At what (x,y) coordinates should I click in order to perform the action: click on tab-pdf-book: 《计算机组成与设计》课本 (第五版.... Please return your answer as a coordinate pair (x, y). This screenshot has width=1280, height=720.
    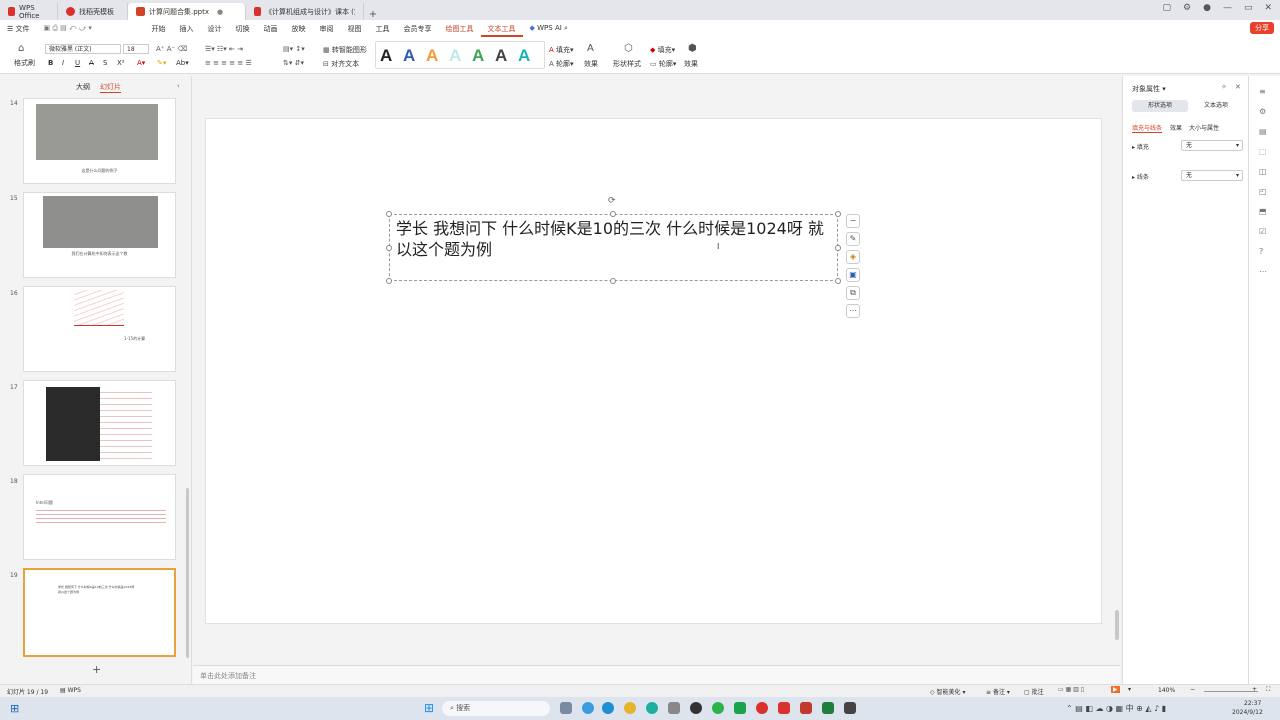
    Looking at the image, I should click on (305, 11).